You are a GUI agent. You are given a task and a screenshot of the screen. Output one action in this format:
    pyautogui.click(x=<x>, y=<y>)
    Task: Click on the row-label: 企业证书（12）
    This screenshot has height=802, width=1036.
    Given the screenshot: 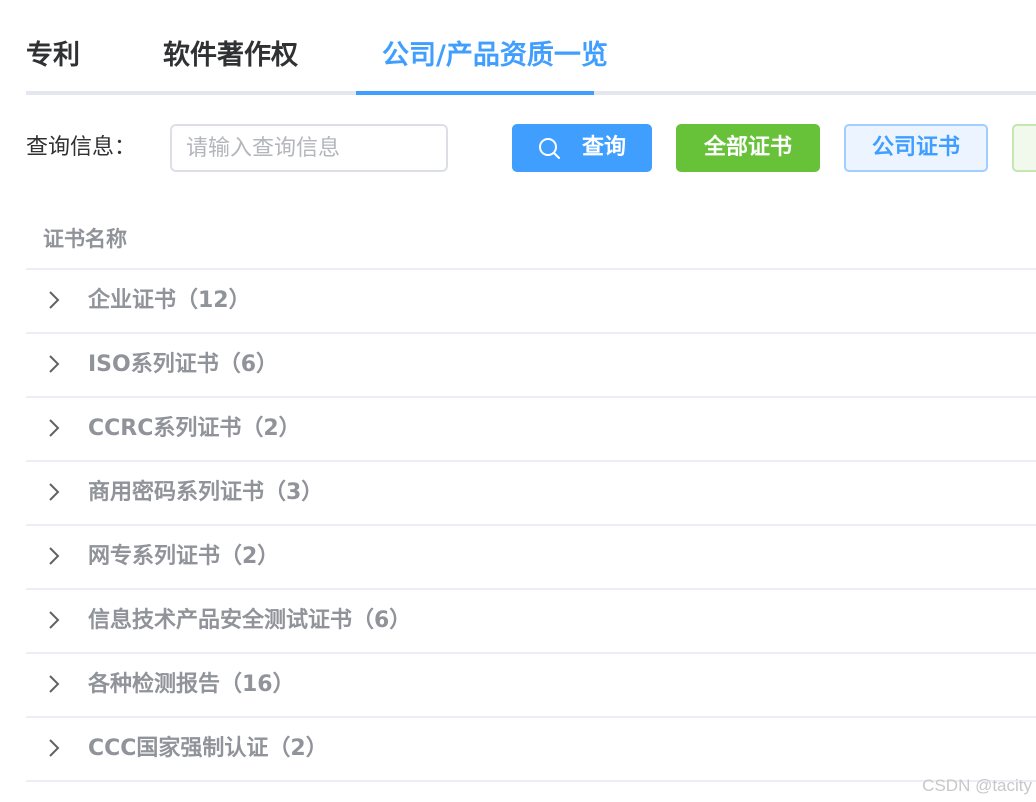 What is the action you would take?
    pyautogui.click(x=169, y=300)
    